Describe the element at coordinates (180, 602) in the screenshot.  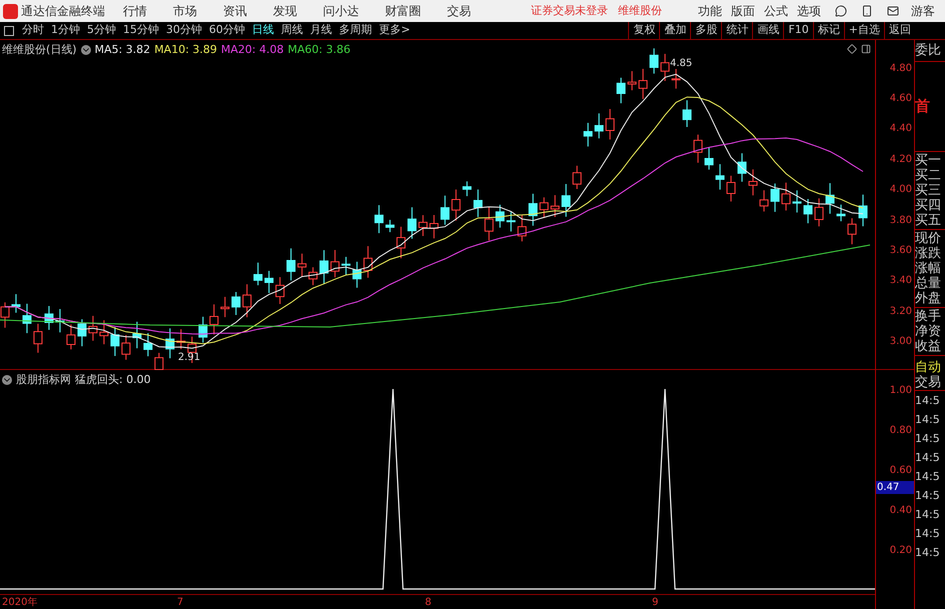
I see `date-label: 7` at that location.